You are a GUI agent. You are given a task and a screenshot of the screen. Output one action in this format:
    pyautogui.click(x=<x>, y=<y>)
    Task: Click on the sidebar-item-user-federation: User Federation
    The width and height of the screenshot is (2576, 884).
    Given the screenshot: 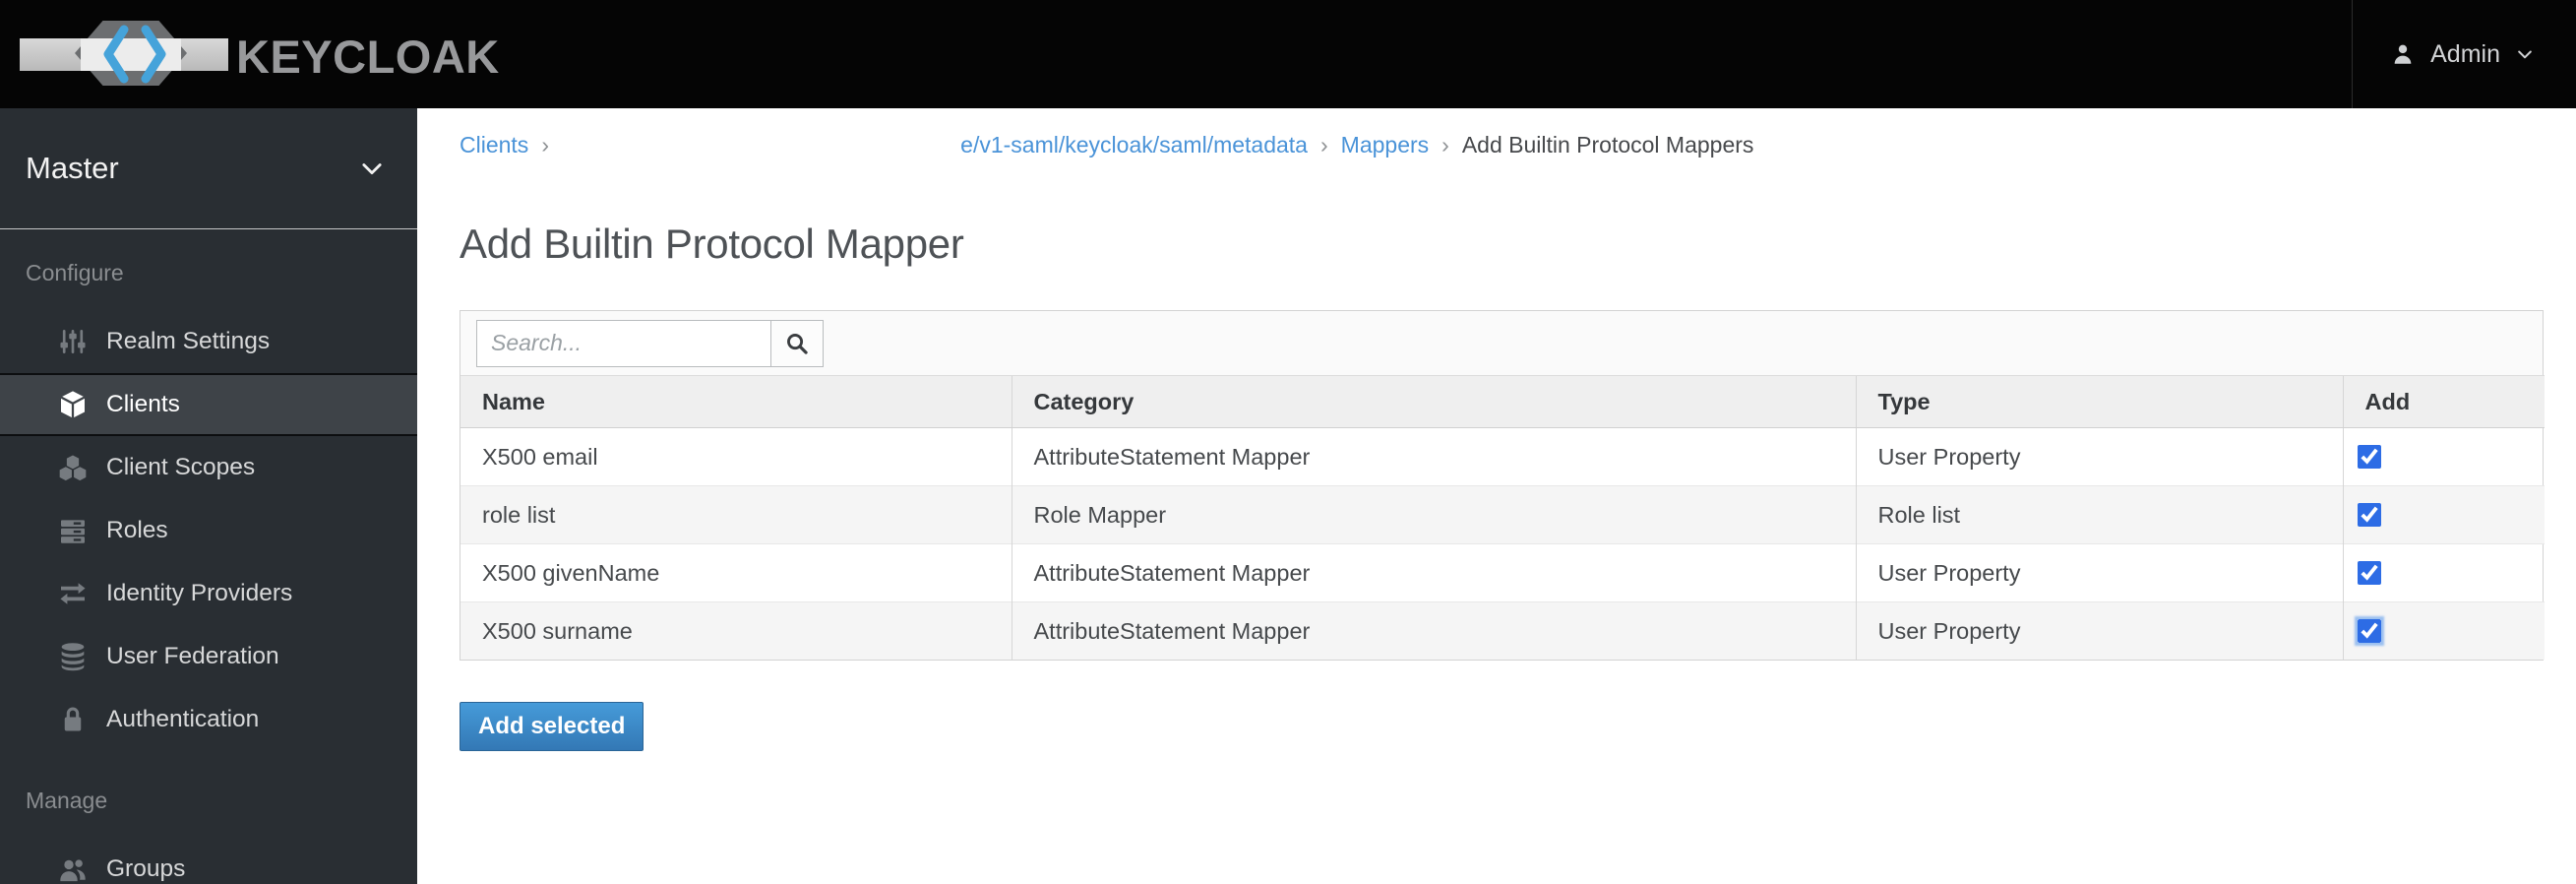 What is the action you would take?
    pyautogui.click(x=208, y=656)
    